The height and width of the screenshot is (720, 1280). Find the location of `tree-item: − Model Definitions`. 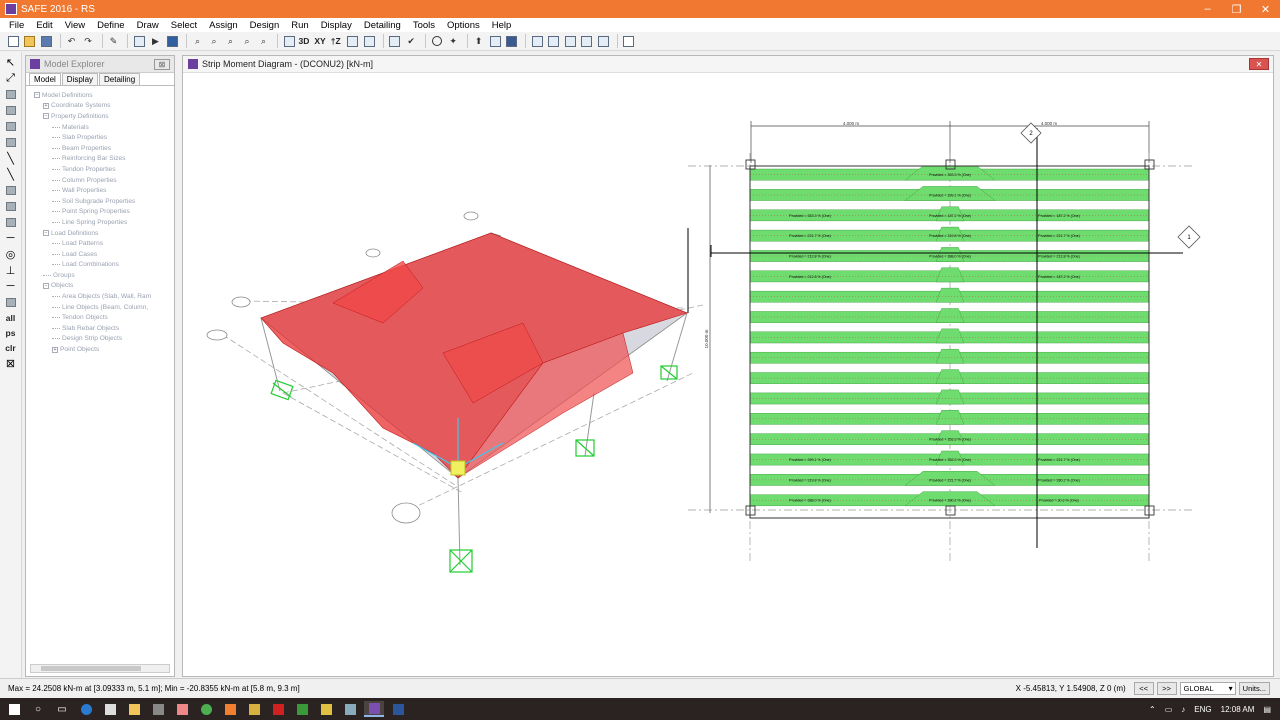

tree-item: − Model Definitions is located at coordinates (104, 95).